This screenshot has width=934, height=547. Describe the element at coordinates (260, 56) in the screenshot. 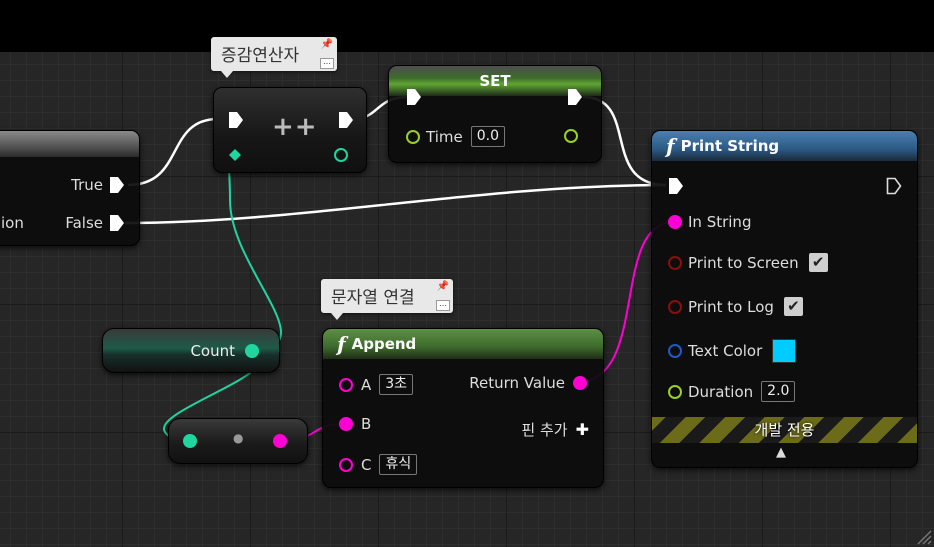

I see `comment-increment-text: 증감연산자` at that location.